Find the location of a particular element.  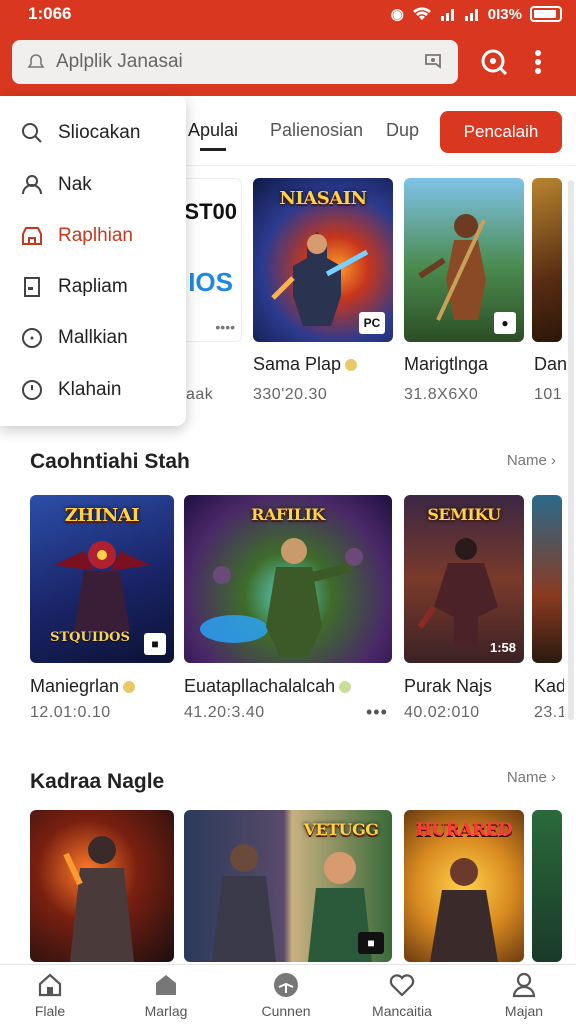

game-banner: RAFILIK is located at coordinates (288, 514).